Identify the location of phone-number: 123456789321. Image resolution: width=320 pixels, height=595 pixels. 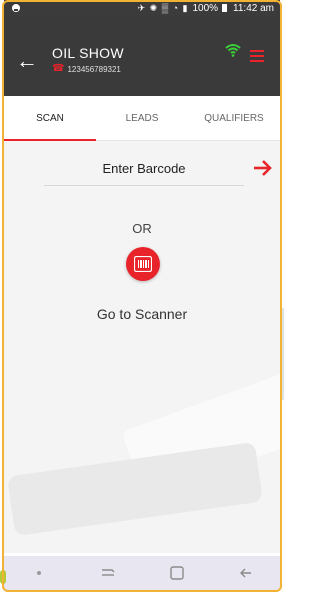
(94, 69).